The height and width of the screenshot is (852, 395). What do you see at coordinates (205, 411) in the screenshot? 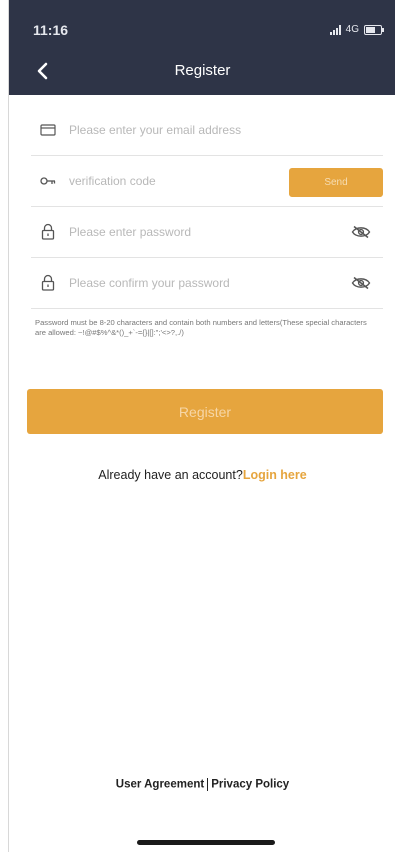
I see `register-button: Register` at bounding box center [205, 411].